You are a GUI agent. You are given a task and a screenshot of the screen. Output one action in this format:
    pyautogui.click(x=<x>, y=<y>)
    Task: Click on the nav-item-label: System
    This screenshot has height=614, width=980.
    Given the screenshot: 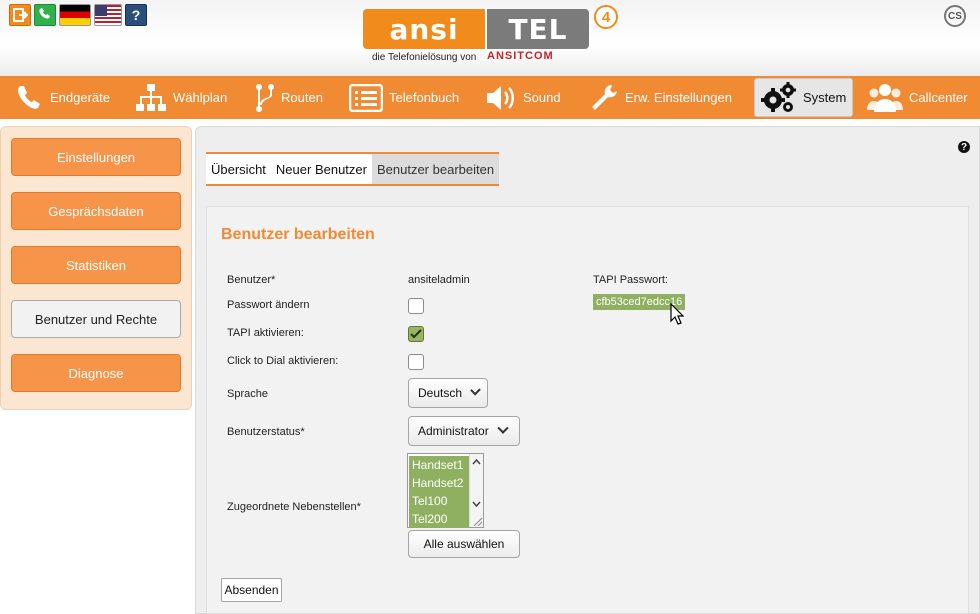 What is the action you would take?
    pyautogui.click(x=825, y=97)
    